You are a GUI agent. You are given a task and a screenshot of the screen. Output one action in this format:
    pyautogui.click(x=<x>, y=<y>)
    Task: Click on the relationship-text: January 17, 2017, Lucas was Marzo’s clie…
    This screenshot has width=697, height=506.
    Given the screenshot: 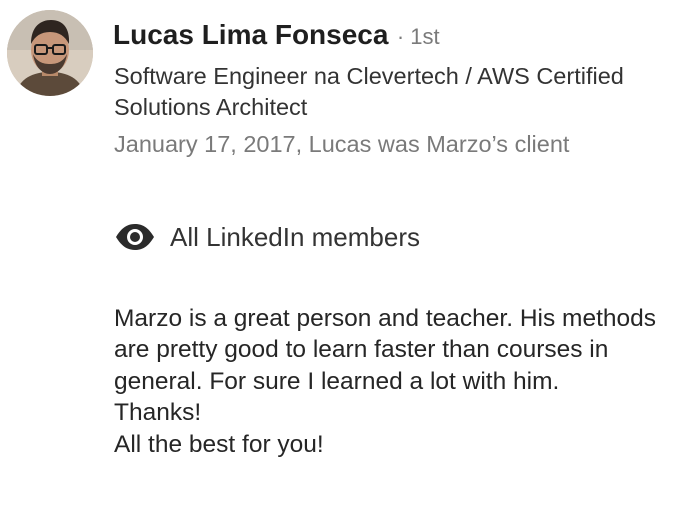 What is the action you would take?
    pyautogui.click(x=342, y=144)
    